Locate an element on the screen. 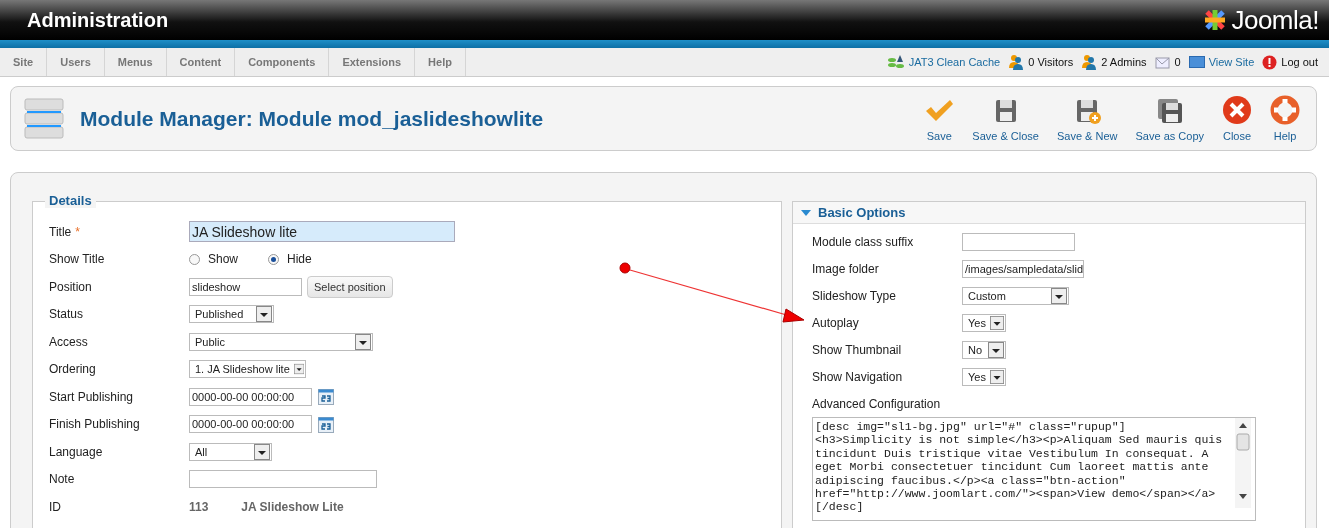  module-name: JA Slideshow Lite is located at coordinates (292, 506).